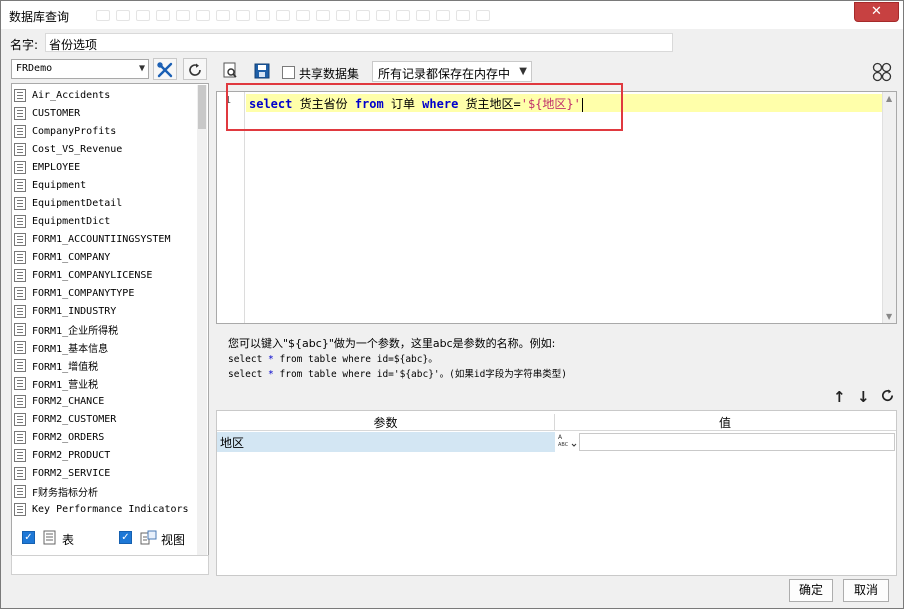 The image size is (904, 609). Describe the element at coordinates (80, 69) in the screenshot. I see `datasource-select: FRDemo ▼` at that location.